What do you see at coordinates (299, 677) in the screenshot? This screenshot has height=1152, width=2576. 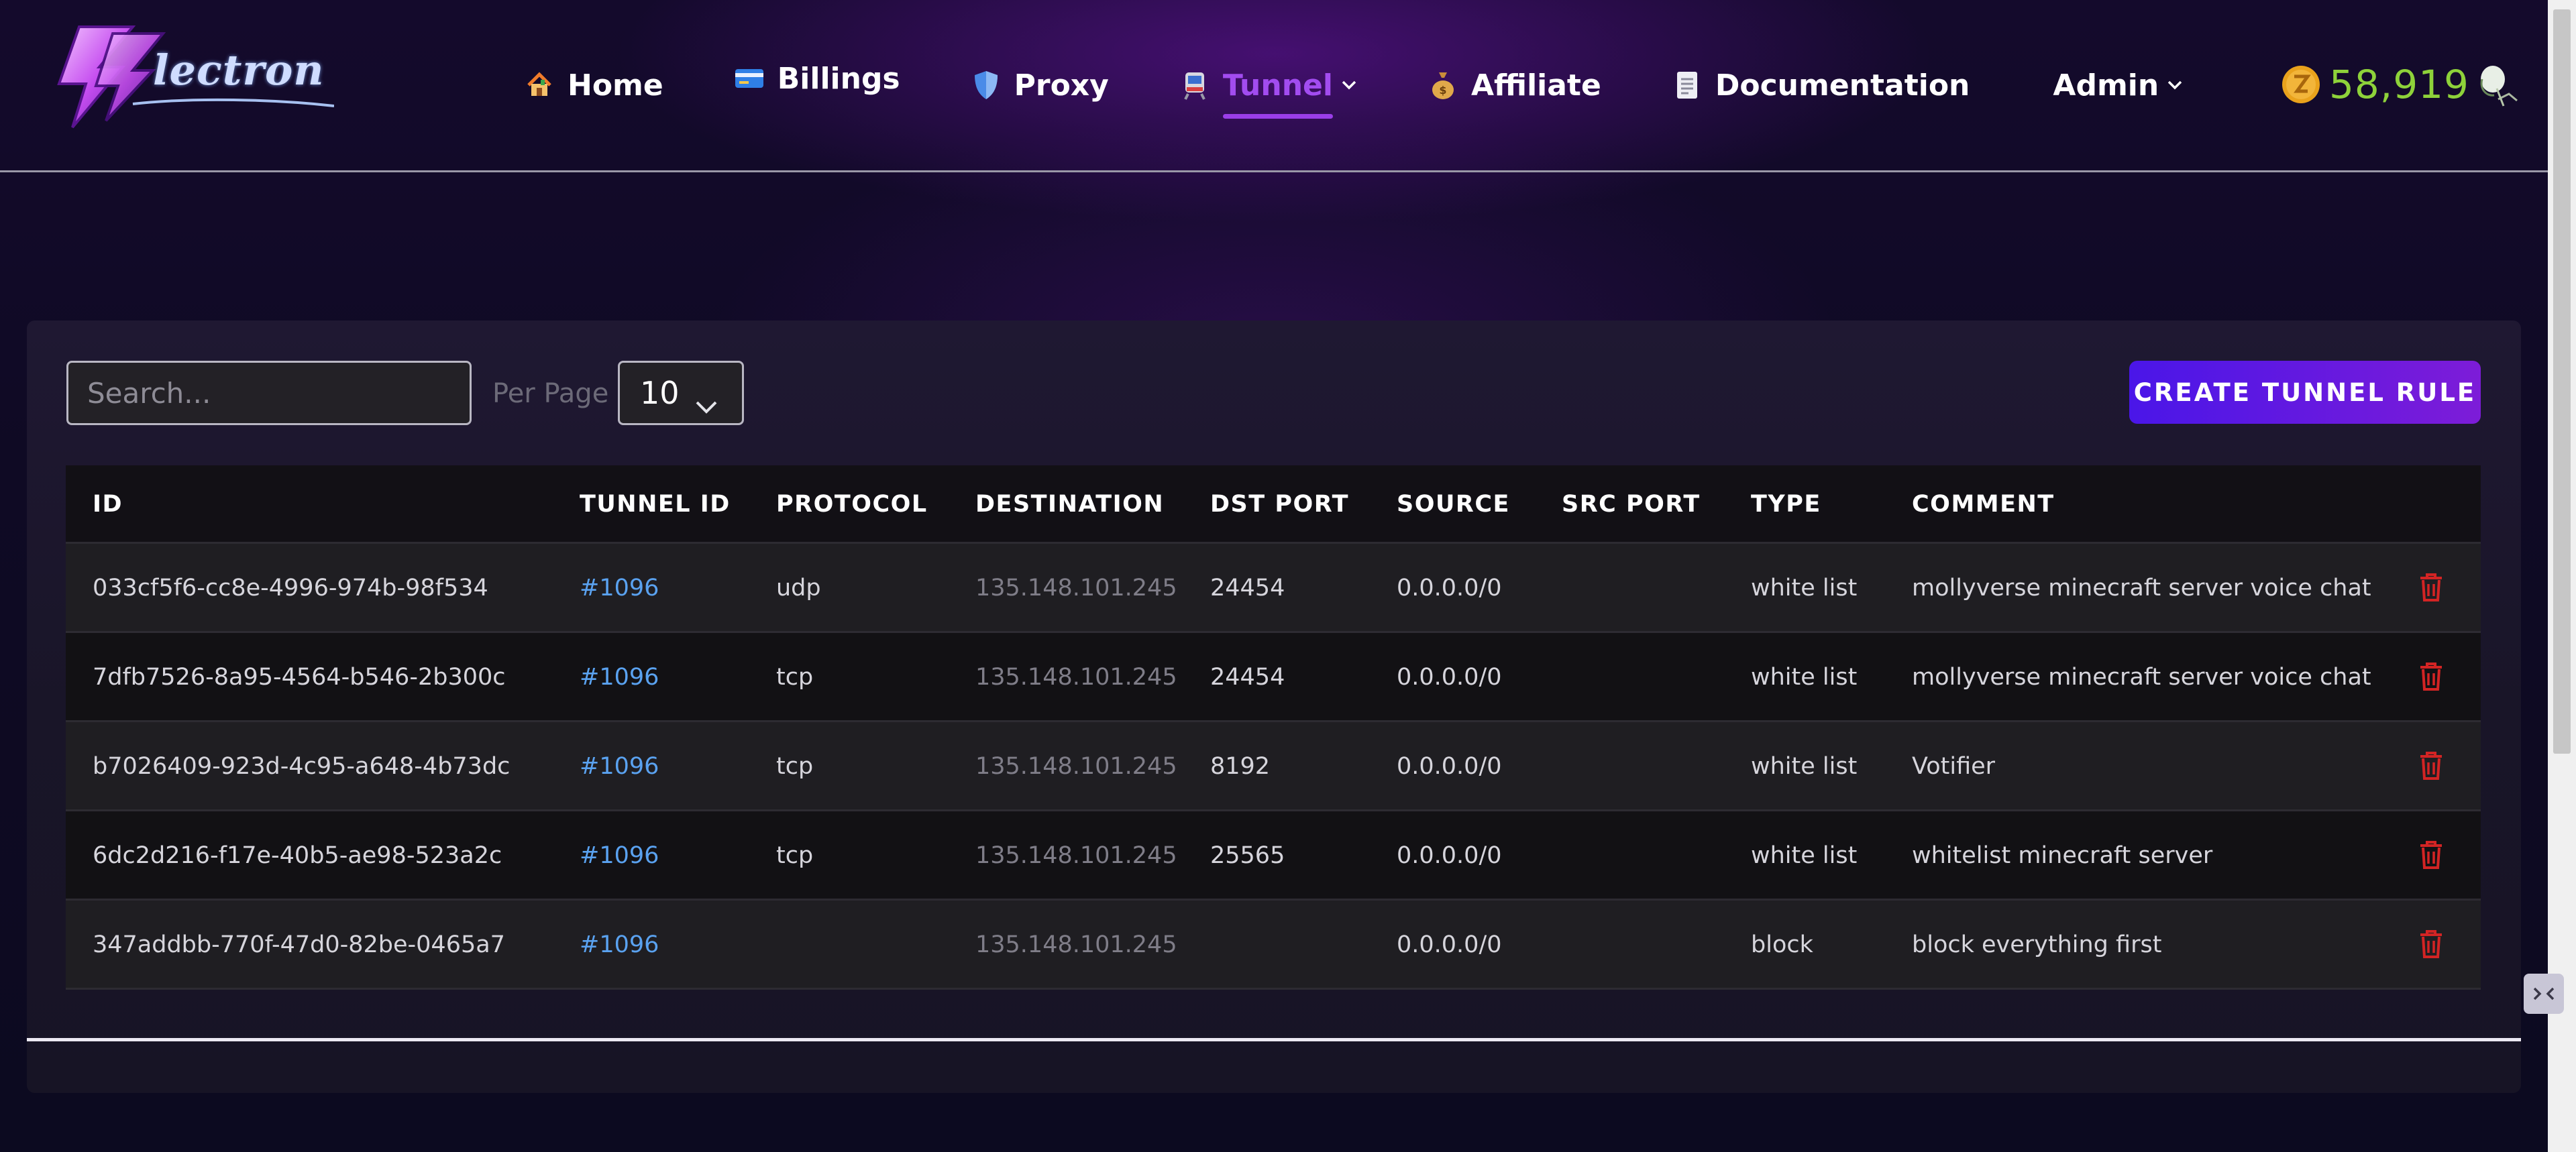 I see `cell-id: 7dfb7526-8a95-4564-b546-2b300c` at bounding box center [299, 677].